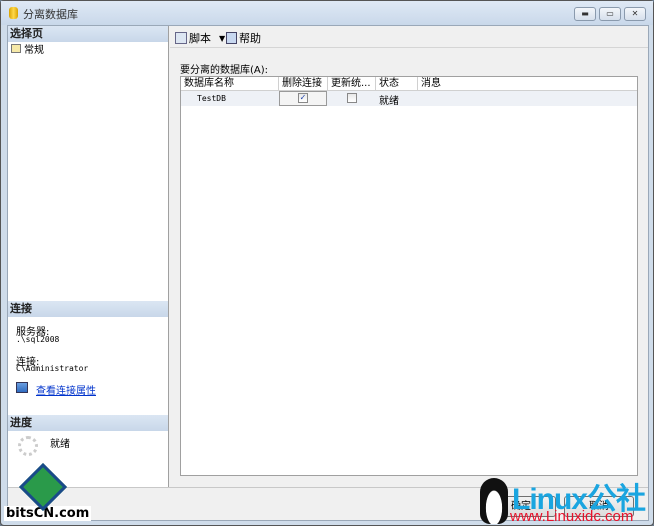  Describe the element at coordinates (52, 368) in the screenshot. I see `connection-value: C\Administrator` at that location.